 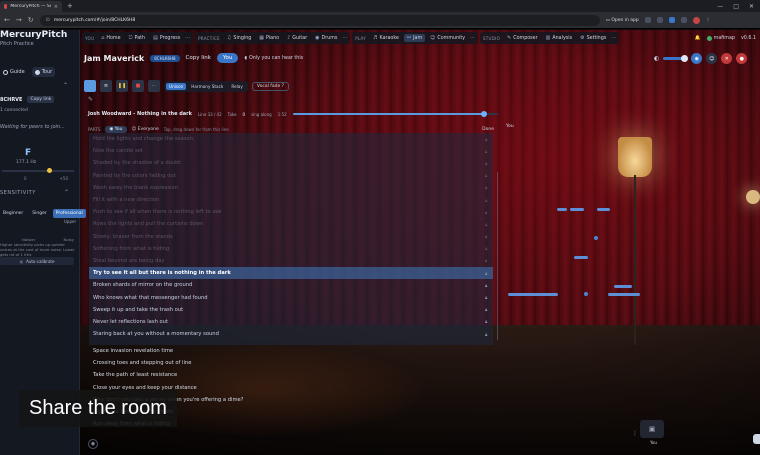 I want to click on forward-arrow-icon: →, so click(x=19, y=20).